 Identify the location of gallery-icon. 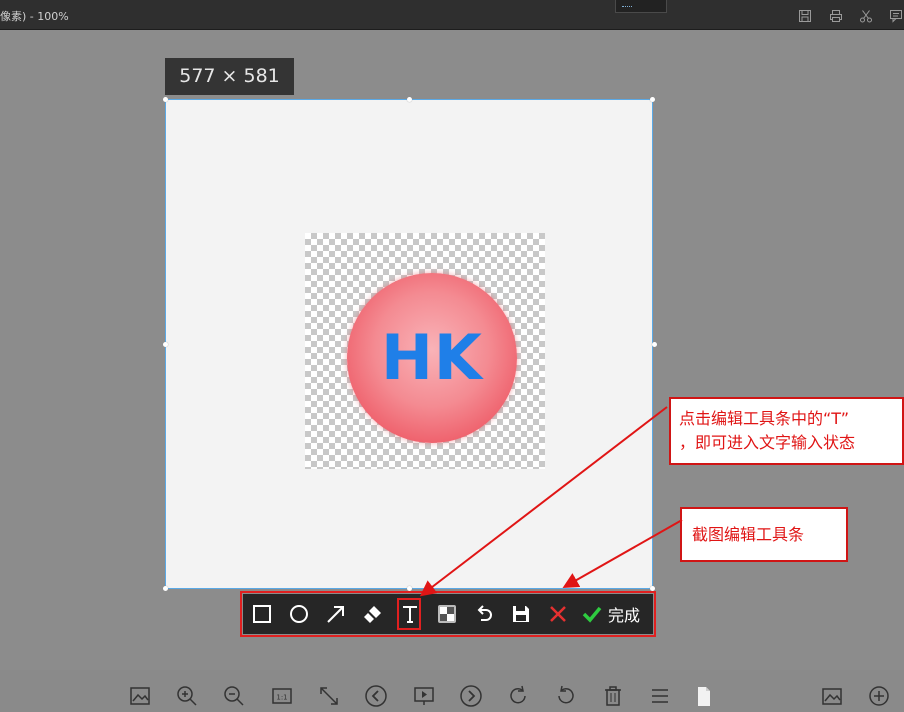
(832, 696).